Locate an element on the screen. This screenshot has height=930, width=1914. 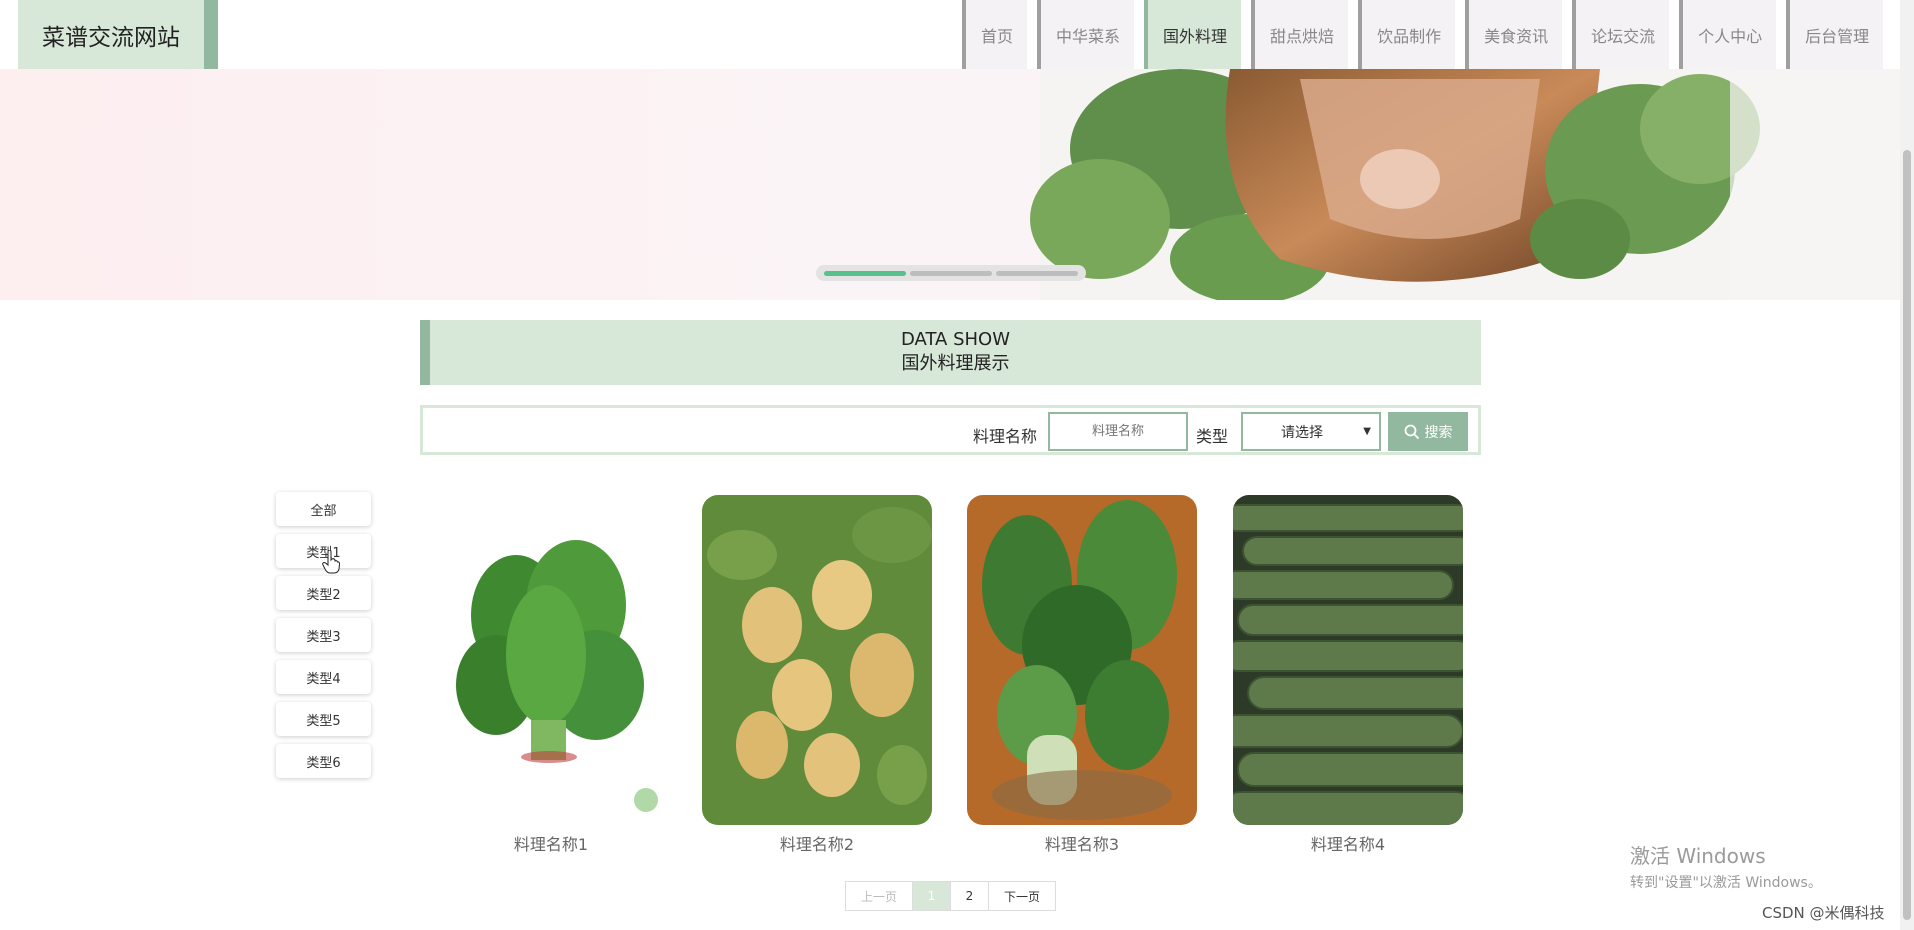
category-item: 类型5 is located at coordinates (323, 719).